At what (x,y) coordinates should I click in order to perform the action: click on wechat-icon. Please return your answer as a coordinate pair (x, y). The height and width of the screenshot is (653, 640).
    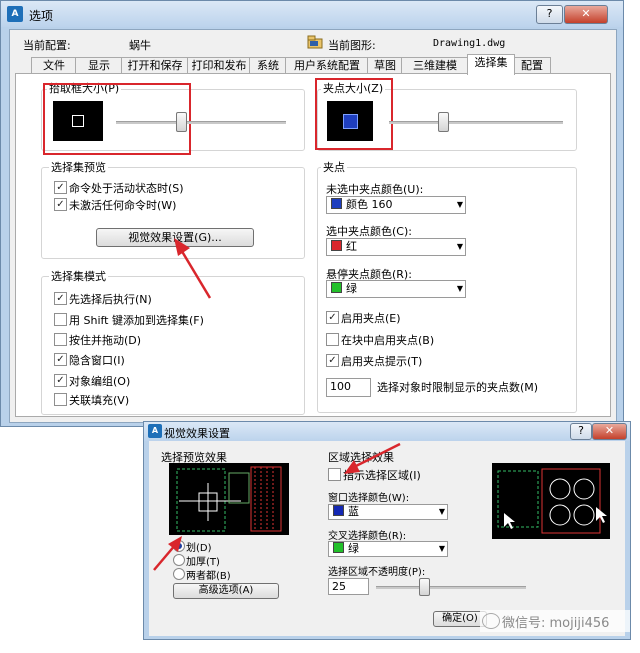
    Looking at the image, I should click on (491, 621).